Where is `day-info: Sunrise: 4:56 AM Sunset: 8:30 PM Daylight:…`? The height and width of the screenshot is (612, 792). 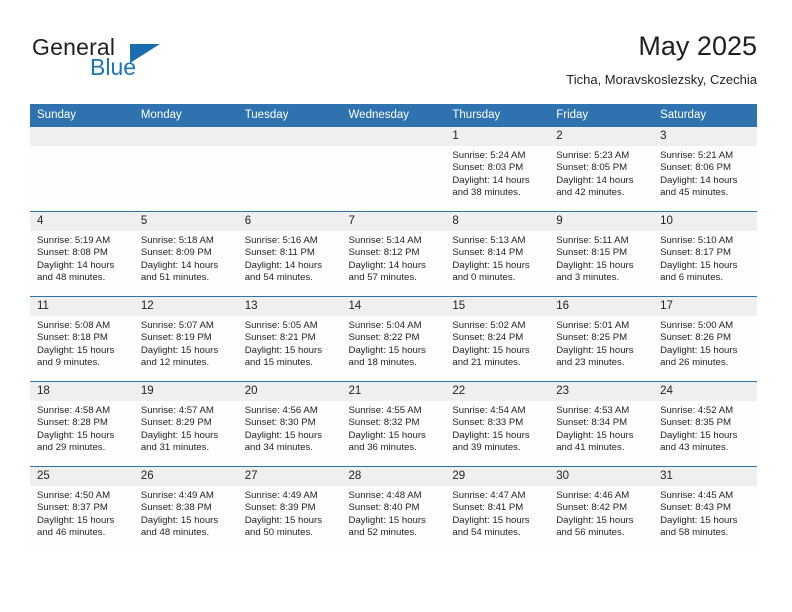
day-info: Sunrise: 4:56 AM Sunset: 8:30 PM Daylight:… is located at coordinates (290, 428).